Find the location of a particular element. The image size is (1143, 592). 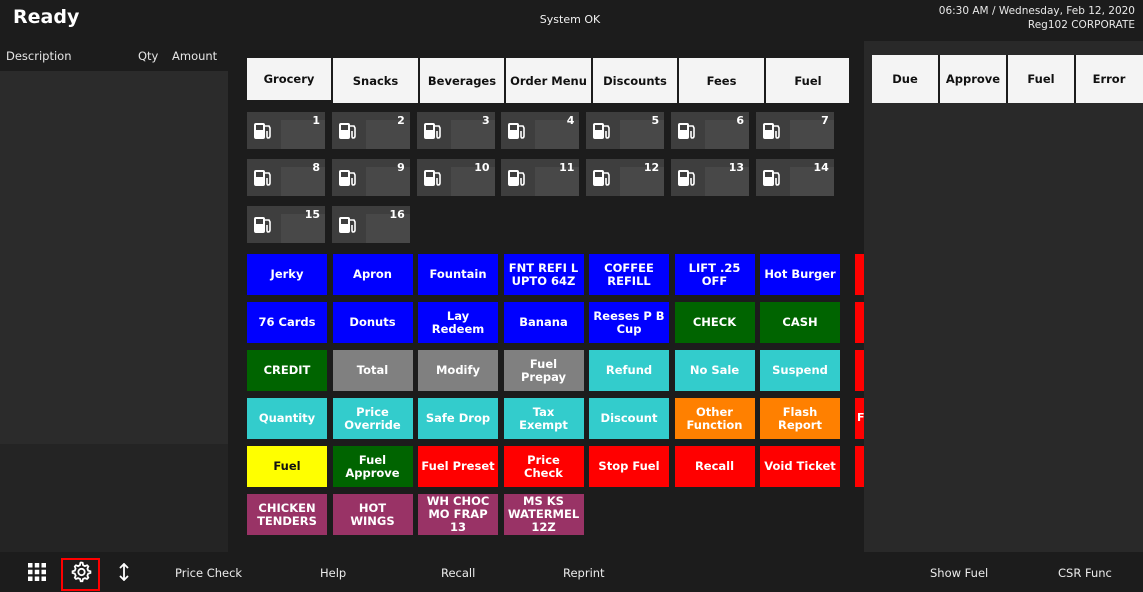

fnt-refi-l-upto-64z-button: FNT REFI L UPTO 64Z is located at coordinates (543, 274).